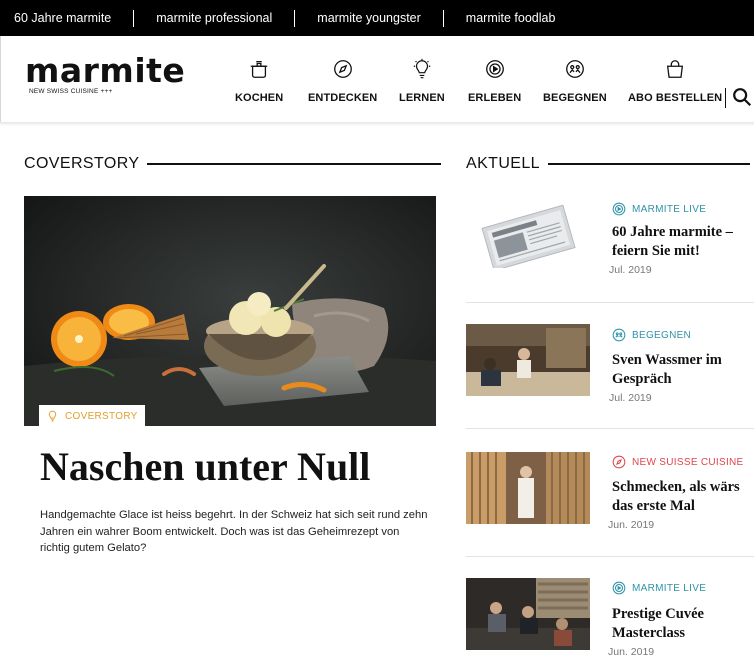 The width and height of the screenshot is (754, 662). What do you see at coordinates (101, 416) in the screenshot?
I see `badge-label: COVERSTORY` at bounding box center [101, 416].